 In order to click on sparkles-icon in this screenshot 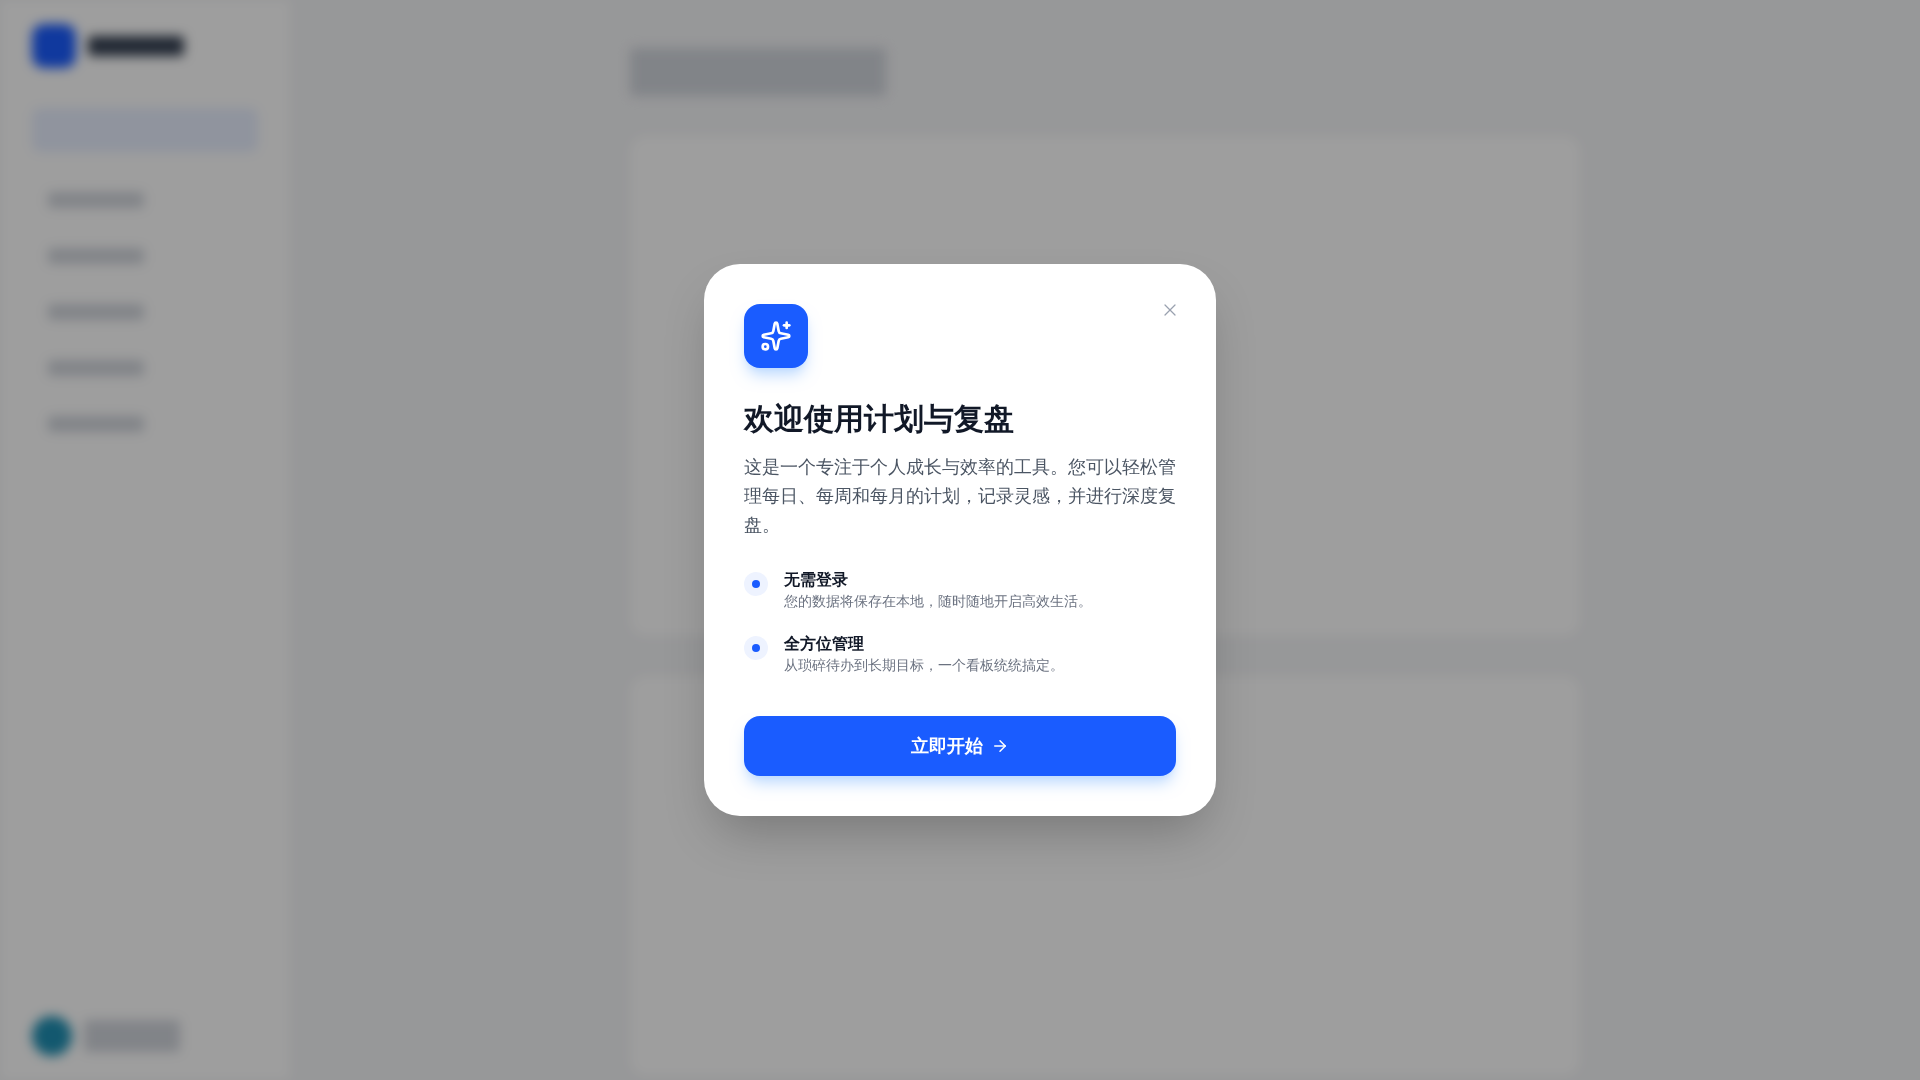, I will do `click(776, 335)`.